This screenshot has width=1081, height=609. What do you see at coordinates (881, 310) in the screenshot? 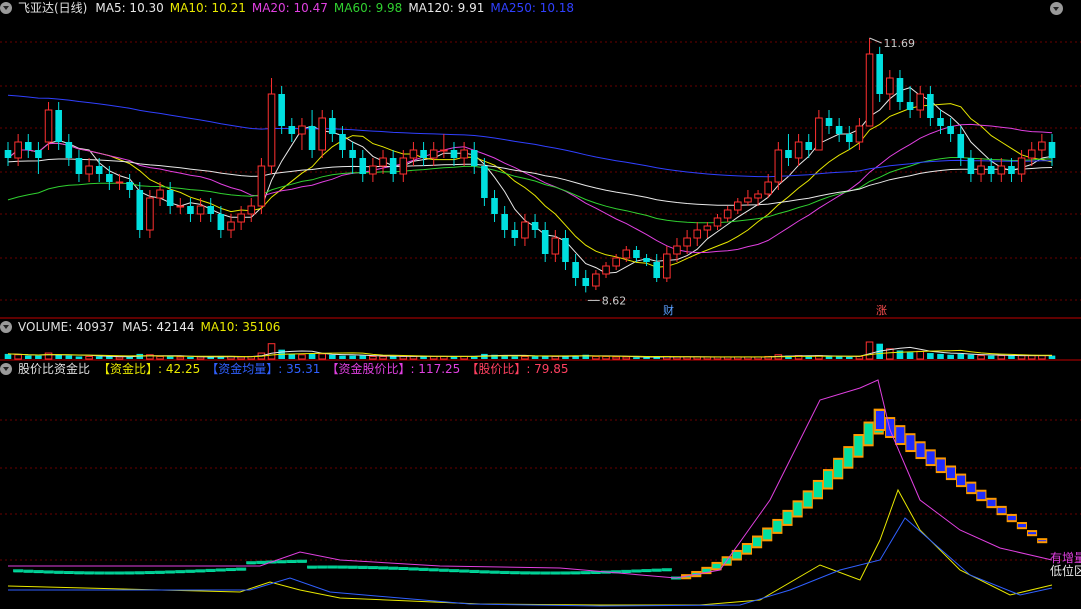
I see `zhang-marker: 涨` at bounding box center [881, 310].